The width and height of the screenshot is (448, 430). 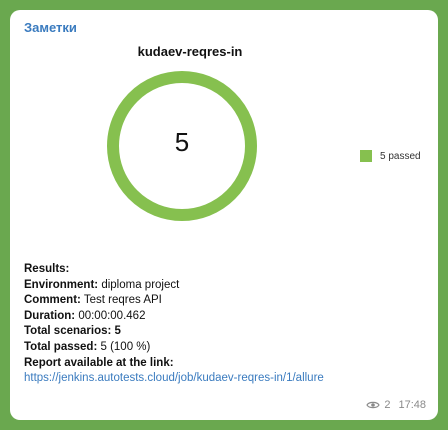 What do you see at coordinates (182, 142) in the screenshot?
I see `chart-center-value: 5` at bounding box center [182, 142].